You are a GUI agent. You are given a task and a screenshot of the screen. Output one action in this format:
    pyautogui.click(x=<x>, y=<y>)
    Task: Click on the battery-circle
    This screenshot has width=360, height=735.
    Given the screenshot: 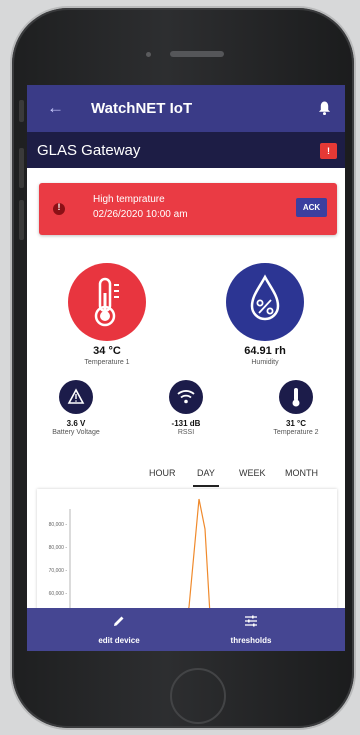 What is the action you would take?
    pyautogui.click(x=76, y=397)
    